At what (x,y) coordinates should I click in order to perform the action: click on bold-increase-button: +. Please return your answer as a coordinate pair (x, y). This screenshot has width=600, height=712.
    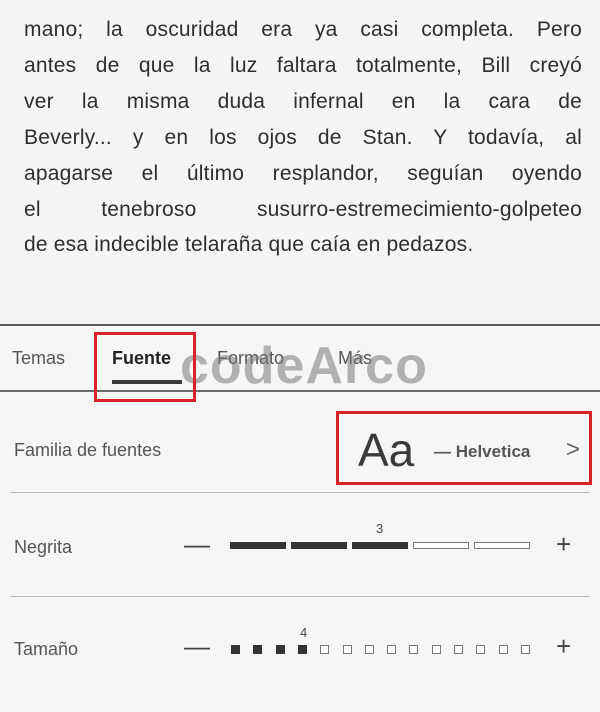
    Looking at the image, I should click on (563, 544).